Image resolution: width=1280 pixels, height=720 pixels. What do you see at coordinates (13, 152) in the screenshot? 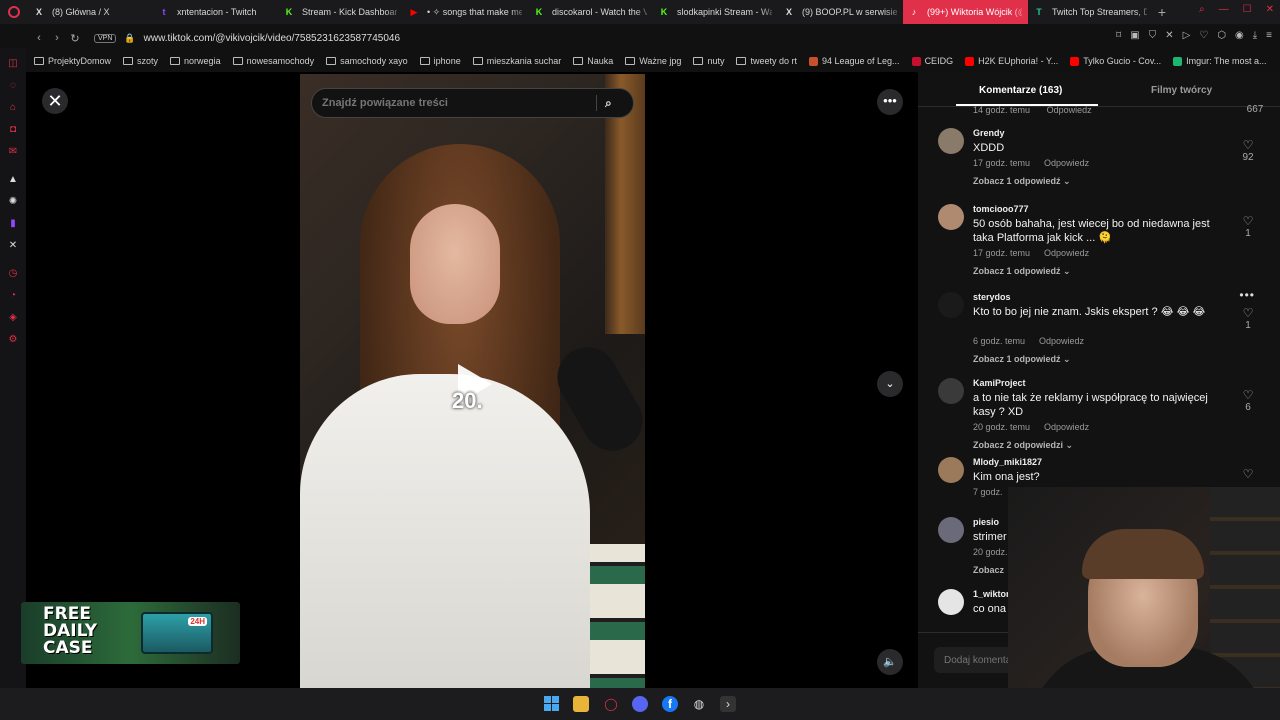
I see `mail-icon: ✉` at bounding box center [13, 152].